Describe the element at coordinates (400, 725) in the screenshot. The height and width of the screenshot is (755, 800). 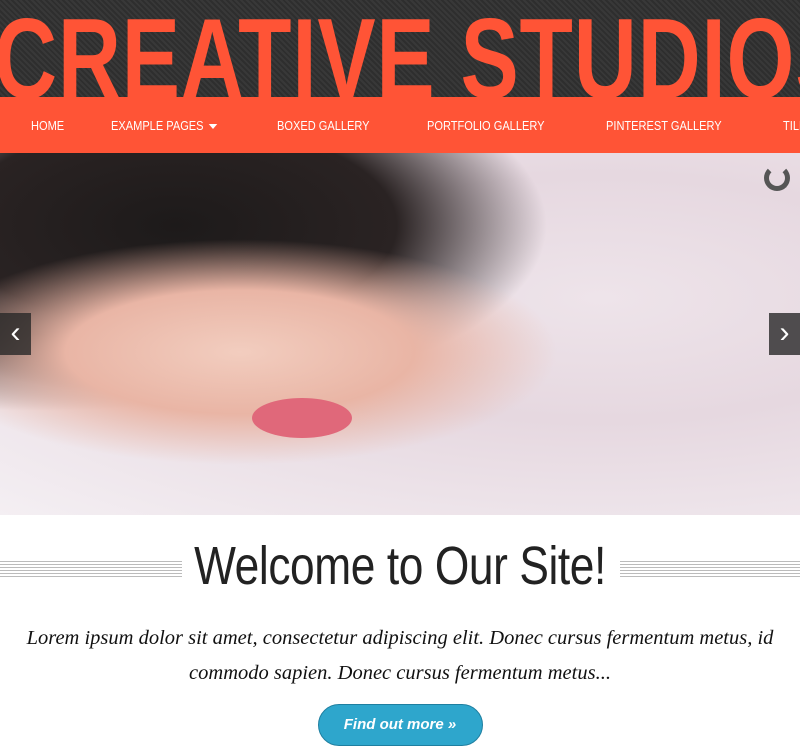
I see `find-out-more-button: Find out more »` at that location.